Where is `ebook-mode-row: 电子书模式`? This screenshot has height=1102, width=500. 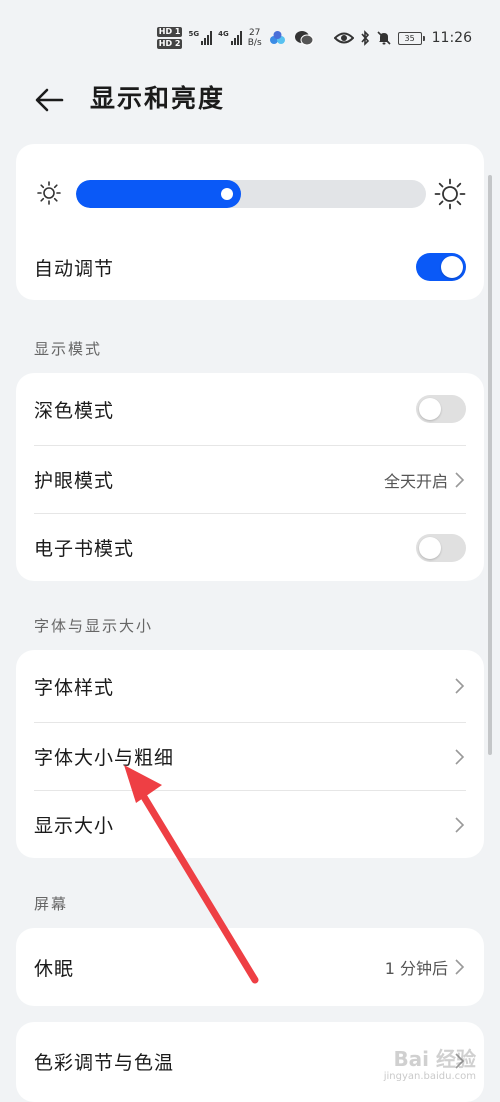
ebook-mode-row: 电子书模式 is located at coordinates (250, 547).